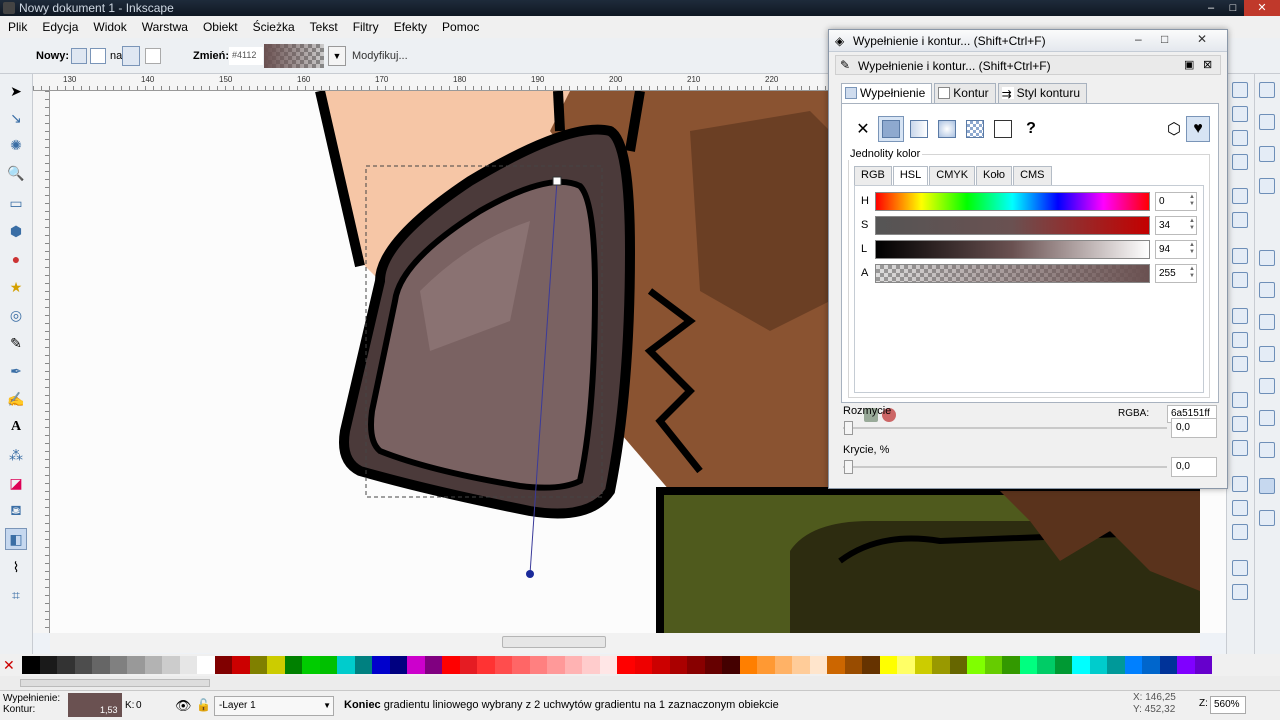 This screenshot has height=720, width=1280. I want to click on save-icon, so click(1240, 138).